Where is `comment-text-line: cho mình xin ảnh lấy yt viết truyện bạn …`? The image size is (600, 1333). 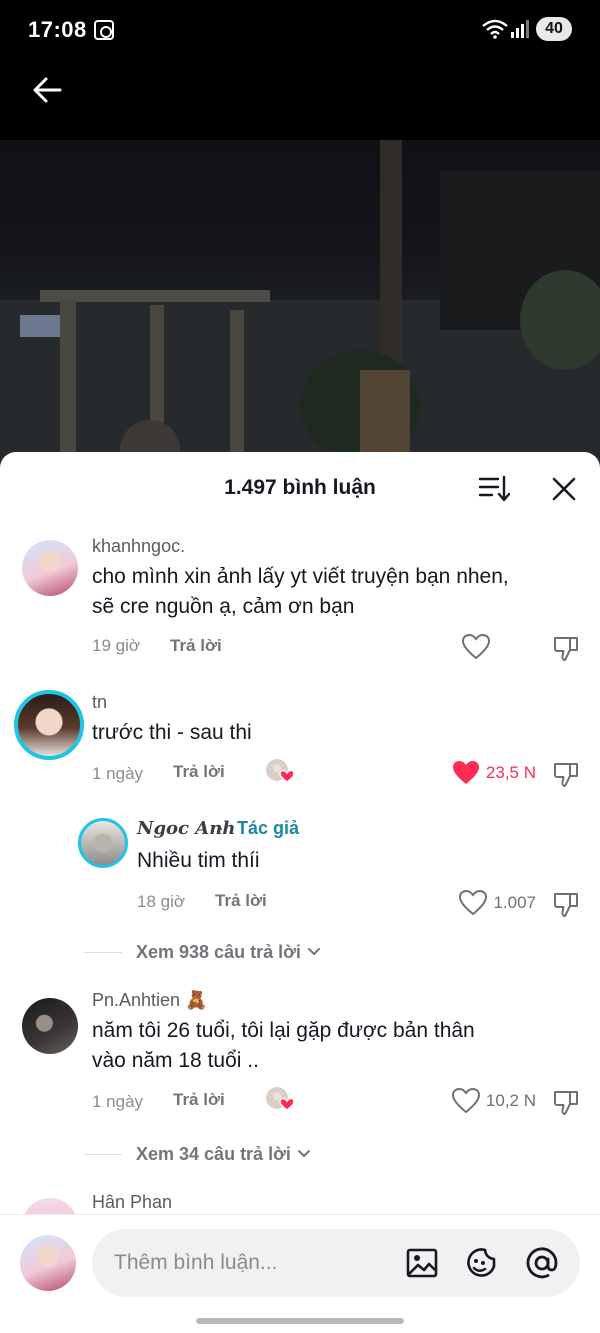 comment-text-line: cho mình xin ảnh lấy yt viết truyện bạn … is located at coordinates (300, 576).